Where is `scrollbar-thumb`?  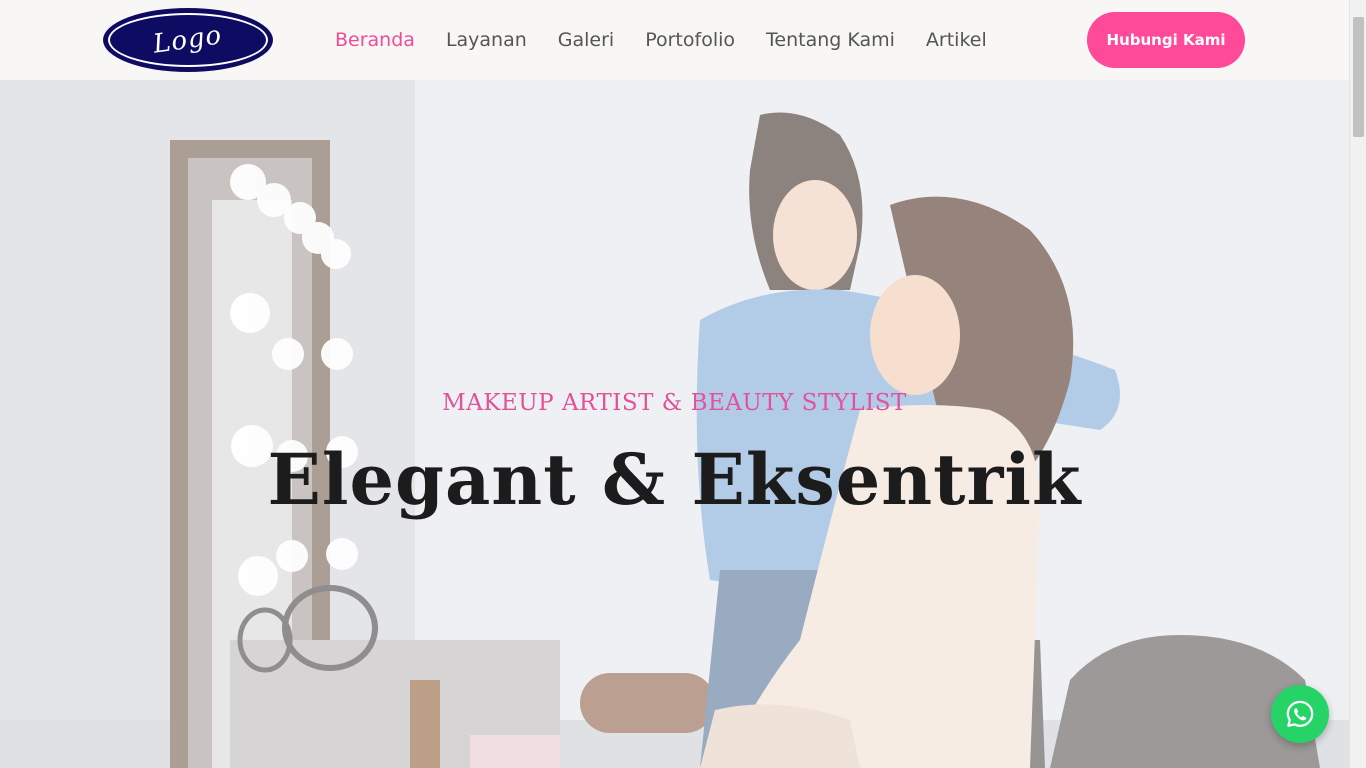 scrollbar-thumb is located at coordinates (1358, 77).